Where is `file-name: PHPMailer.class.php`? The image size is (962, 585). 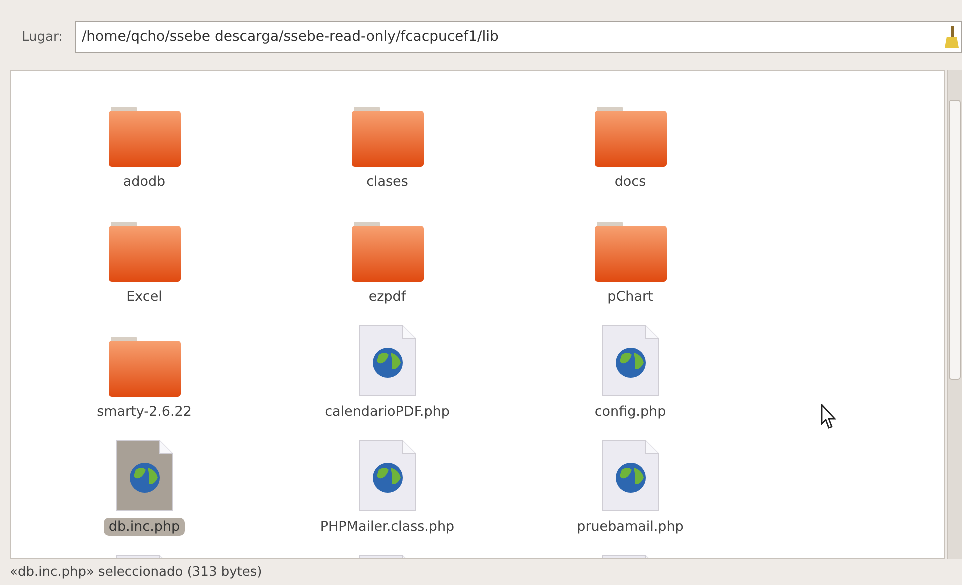
file-name: PHPMailer.class.php is located at coordinates (387, 527).